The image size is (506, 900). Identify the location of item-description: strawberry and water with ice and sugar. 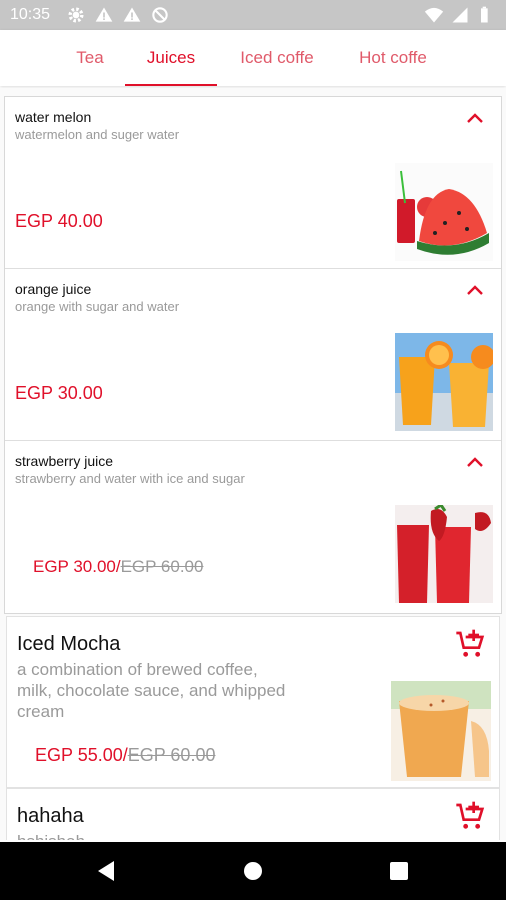
(130, 478).